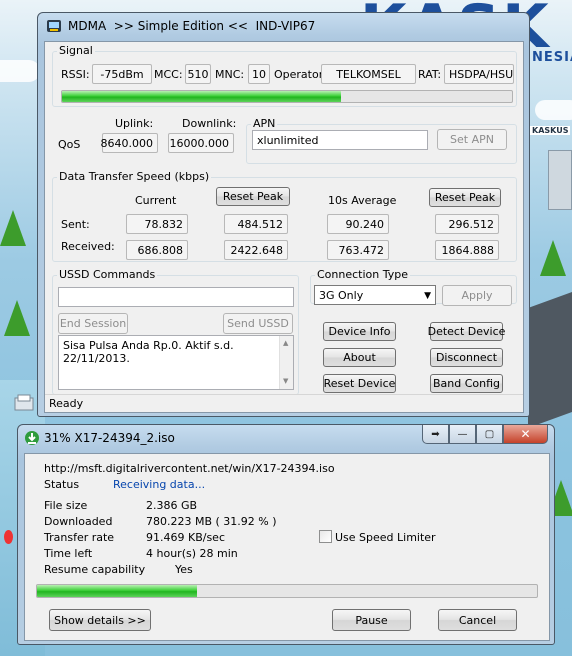 The width and height of the screenshot is (572, 656). Describe the element at coordinates (435, 434) in the screenshot. I see `restore-icon: ➡` at that location.